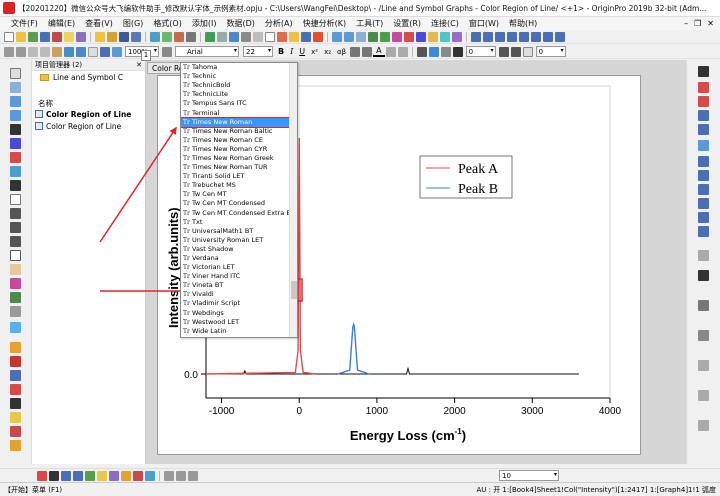 The width and height of the screenshot is (720, 496). What do you see at coordinates (294, 290) in the screenshot?
I see `dropdown-scroll-thumb` at bounding box center [294, 290].